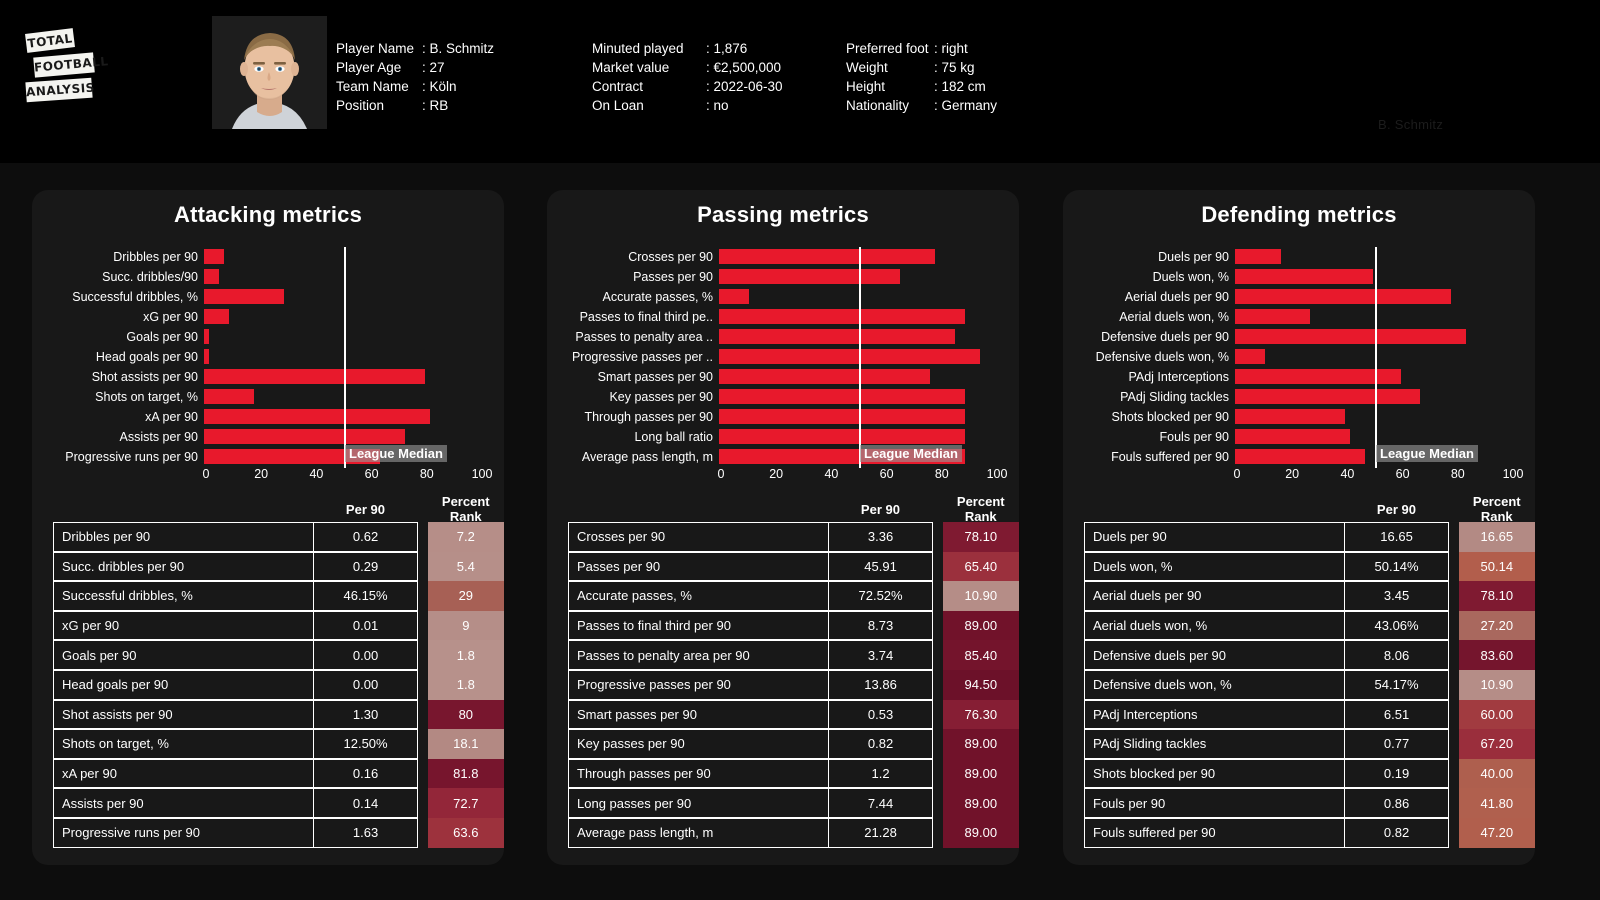 This screenshot has height=900, width=1600. I want to click on table-row: Shots blocked per 90 0.19 40.00, so click(1299, 773).